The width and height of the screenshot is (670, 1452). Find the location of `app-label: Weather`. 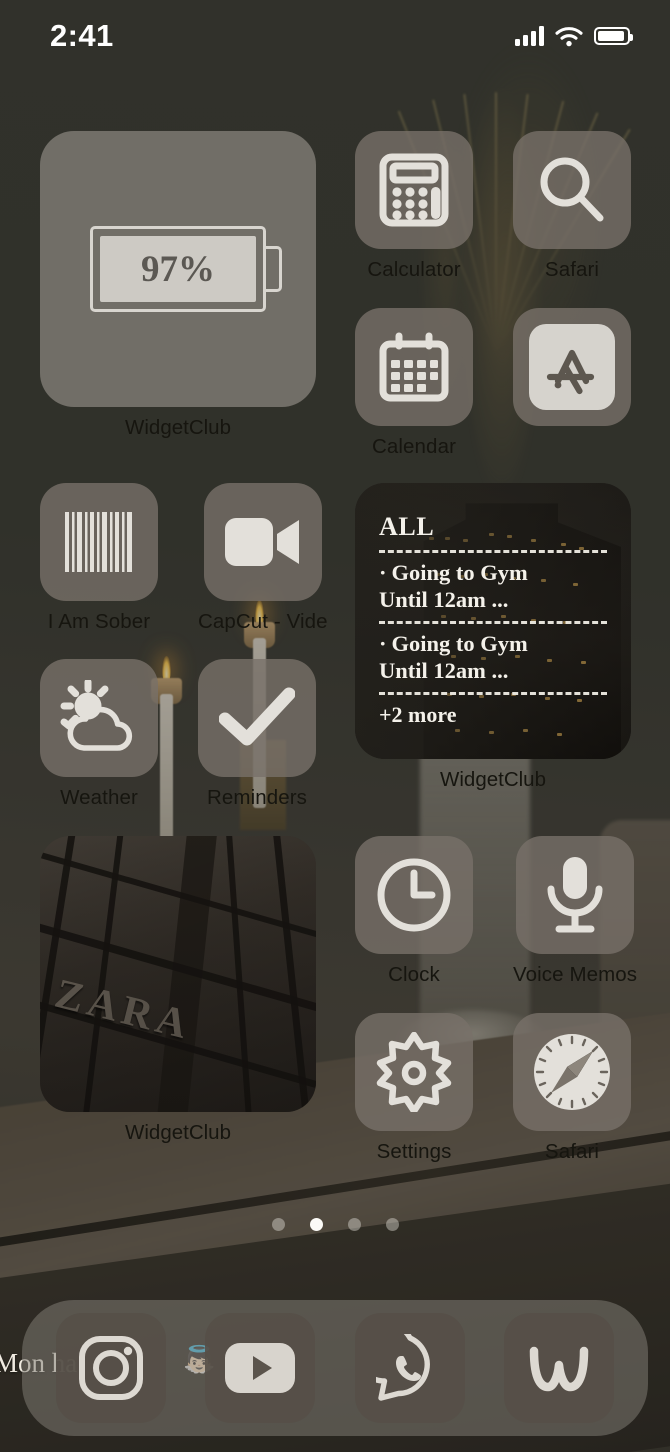

app-label: Weather is located at coordinates (99, 797).